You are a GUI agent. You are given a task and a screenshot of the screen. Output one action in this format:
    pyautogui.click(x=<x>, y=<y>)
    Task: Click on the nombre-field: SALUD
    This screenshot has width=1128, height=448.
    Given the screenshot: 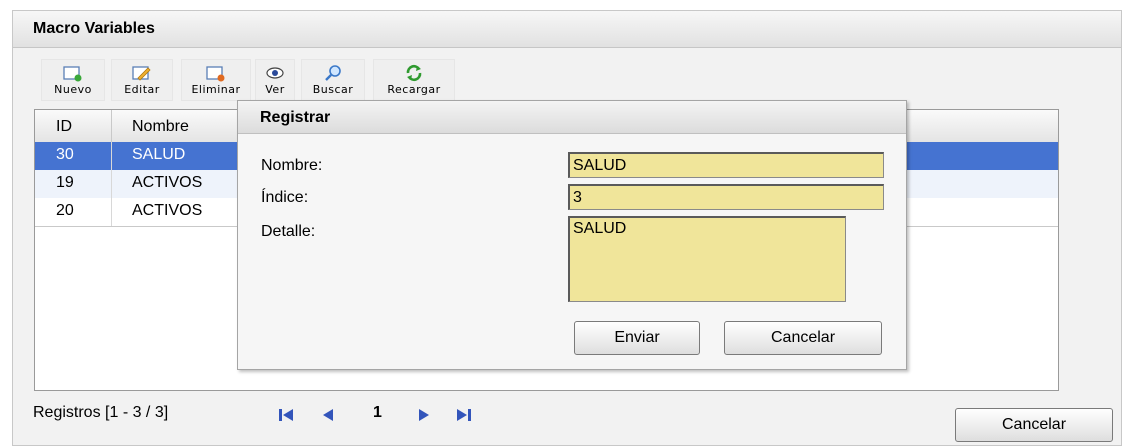 What is the action you would take?
    pyautogui.click(x=726, y=165)
    